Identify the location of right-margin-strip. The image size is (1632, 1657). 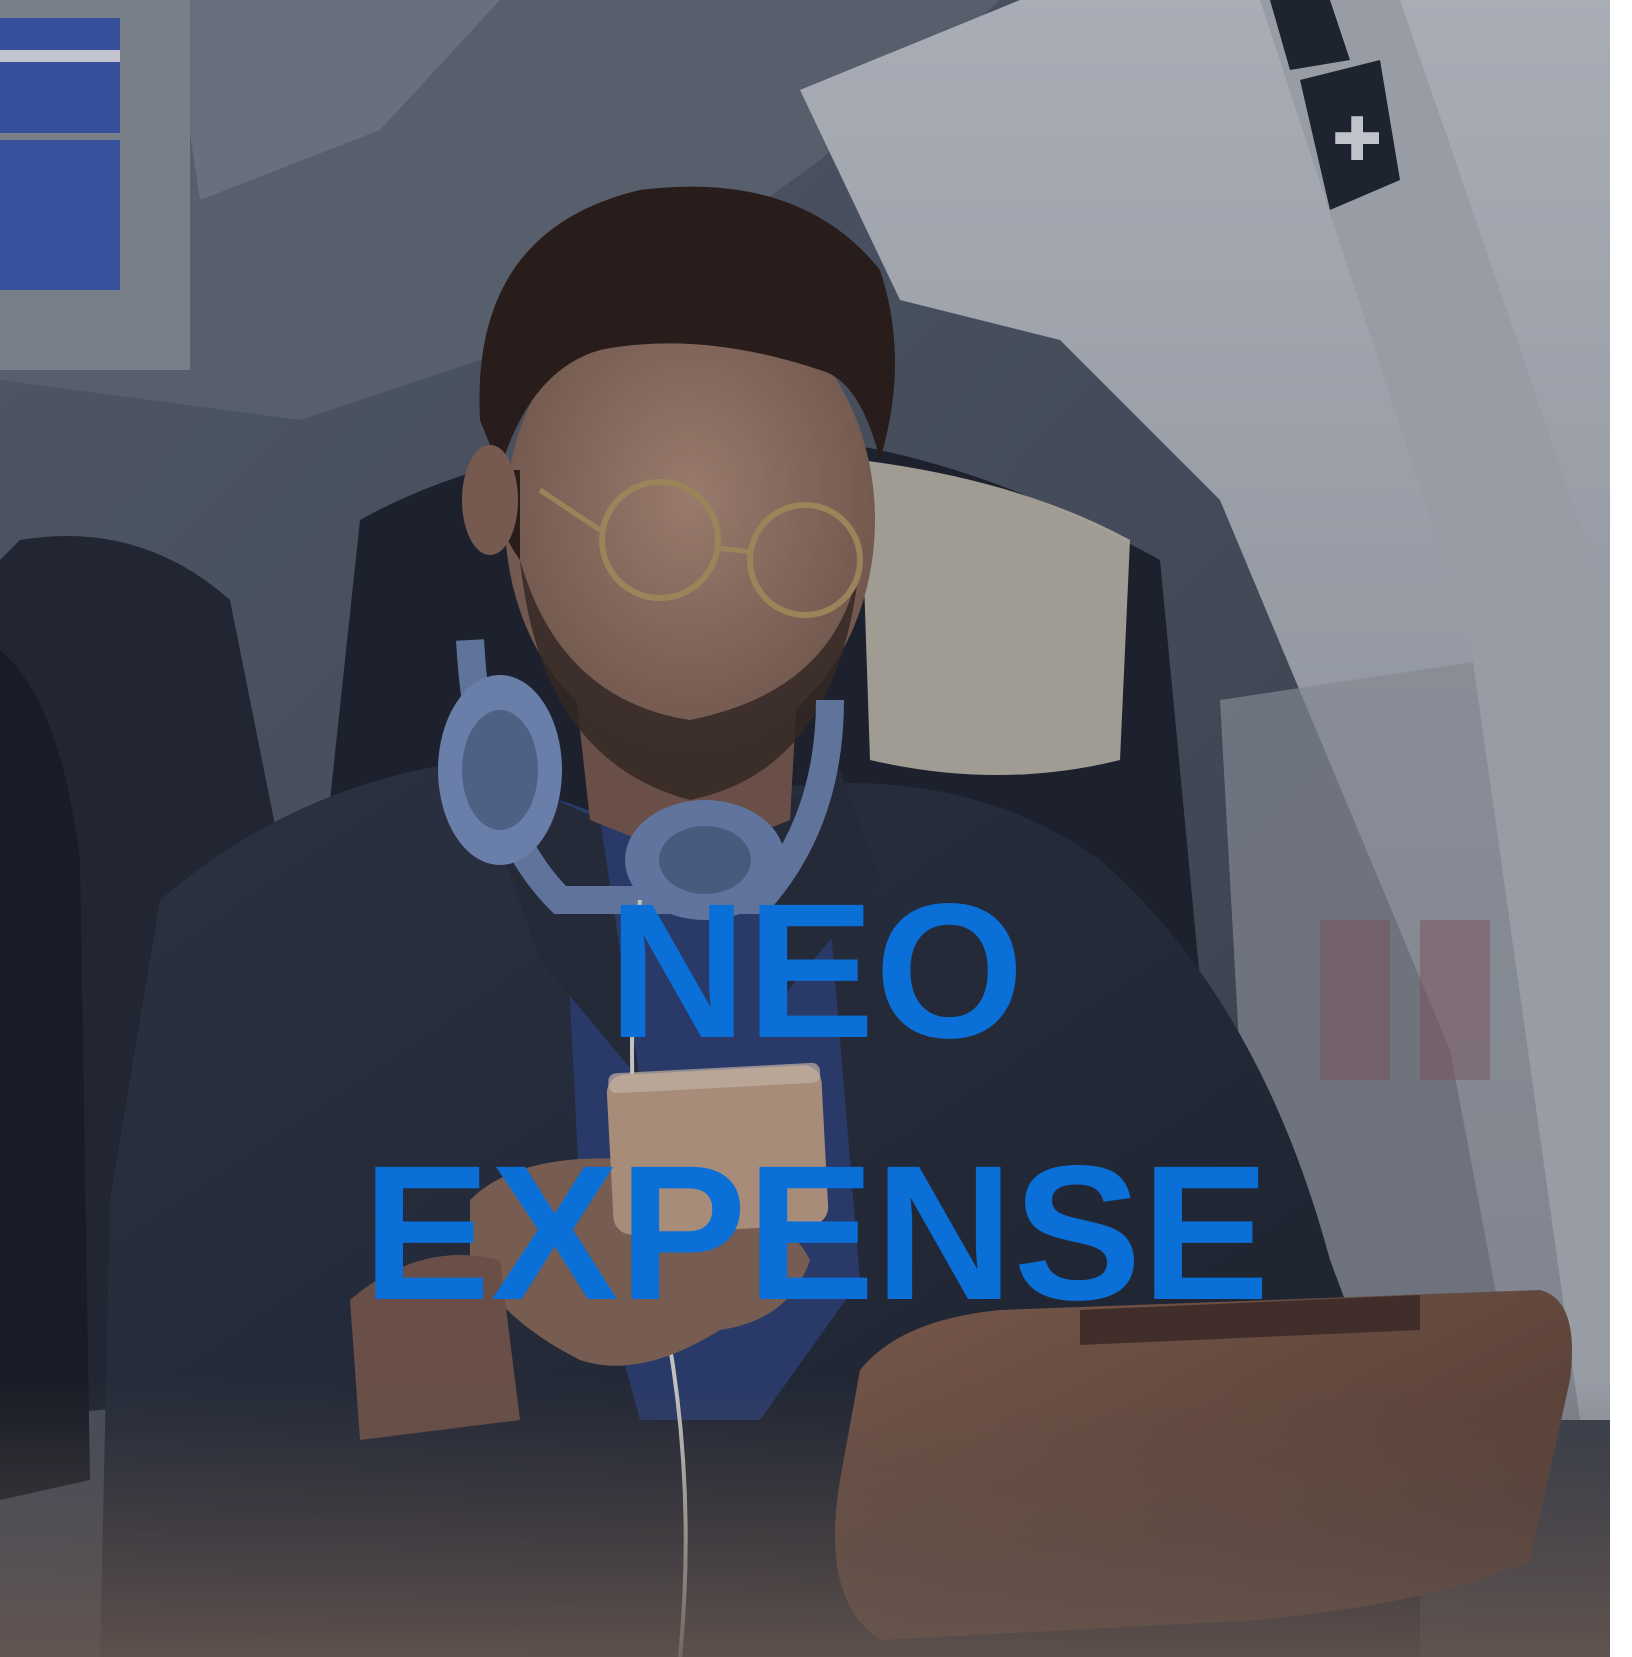
(1621, 828).